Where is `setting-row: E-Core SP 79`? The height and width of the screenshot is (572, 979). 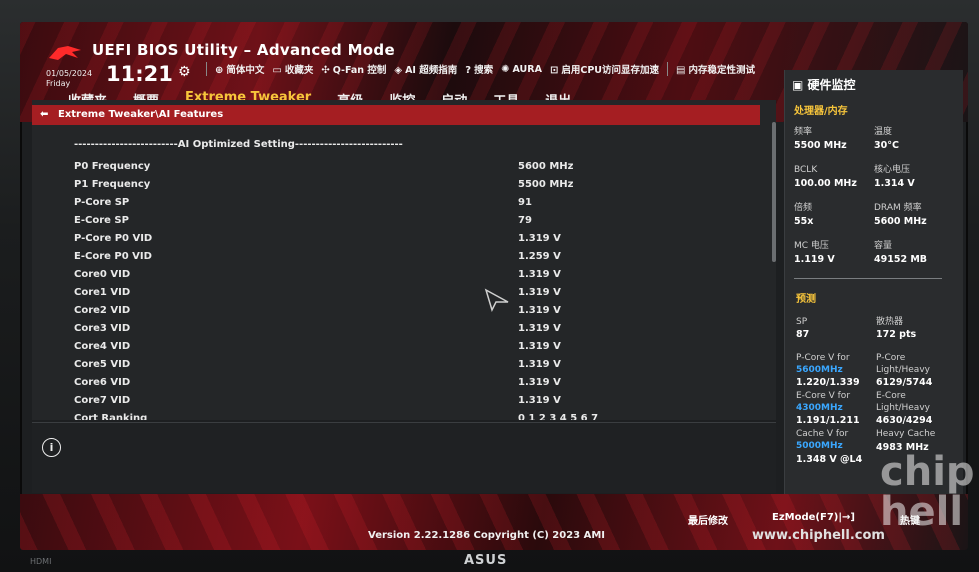 setting-row: E-Core SP 79 is located at coordinates (414, 221).